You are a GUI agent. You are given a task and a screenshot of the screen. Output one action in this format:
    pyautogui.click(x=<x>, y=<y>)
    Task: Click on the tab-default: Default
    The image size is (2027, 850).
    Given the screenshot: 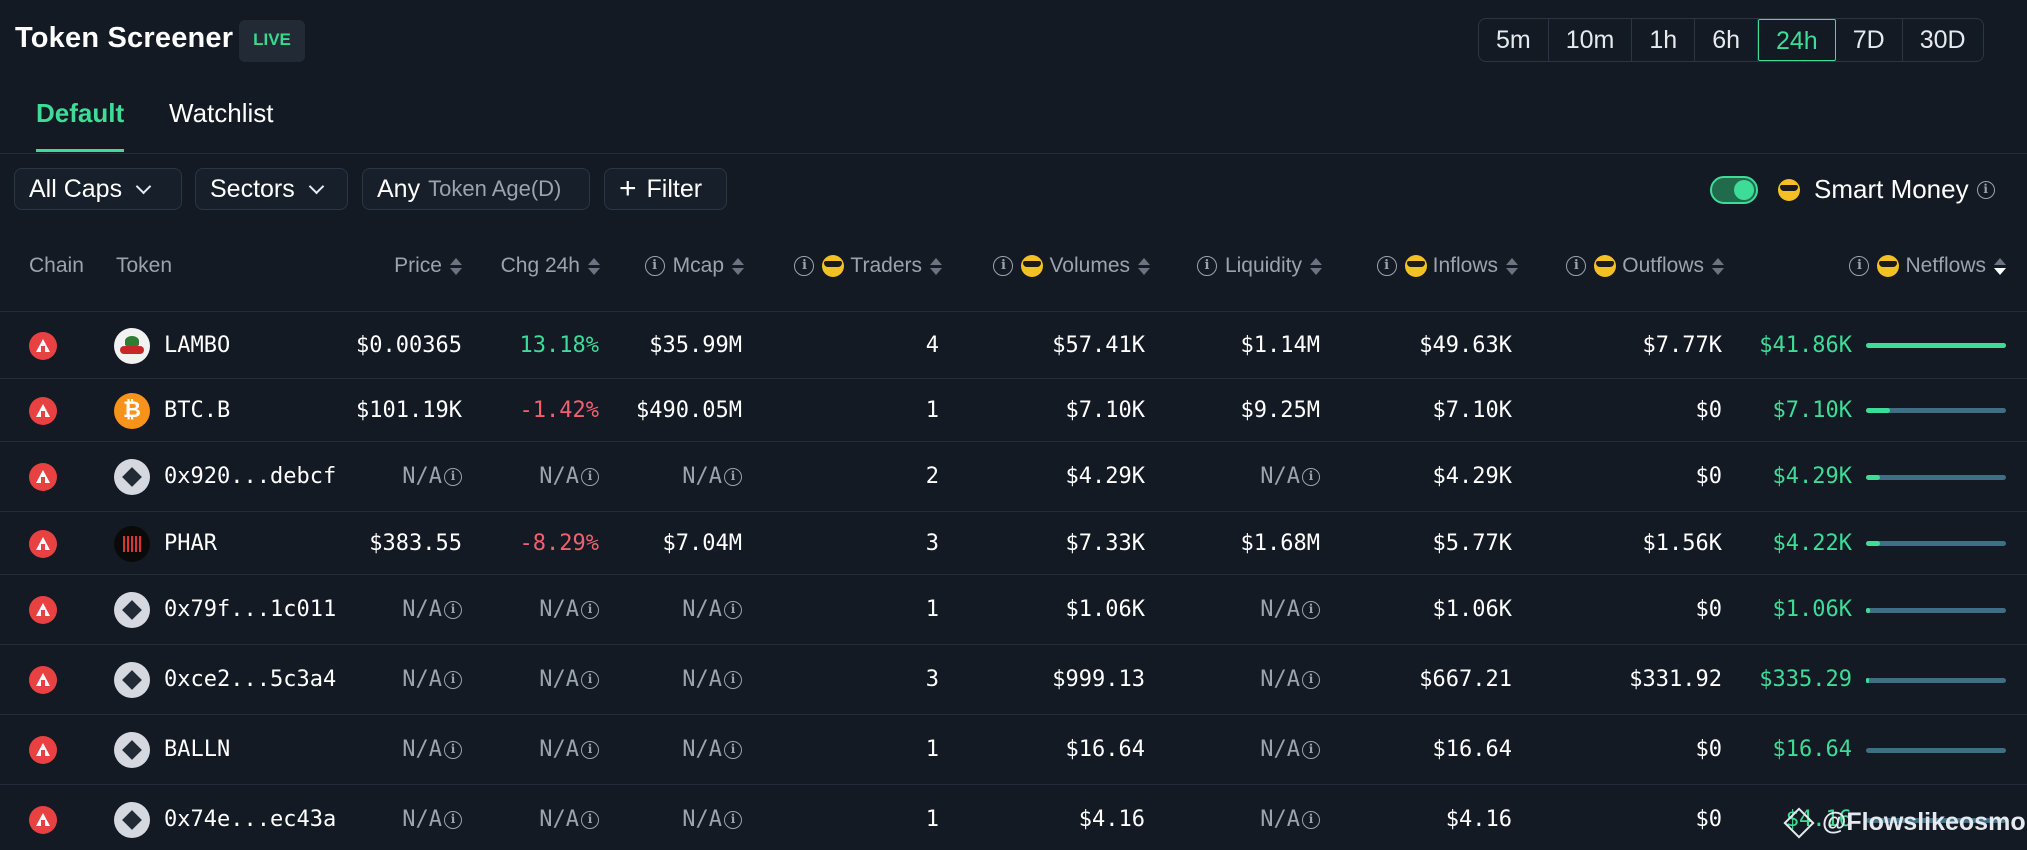 What is the action you would take?
    pyautogui.click(x=80, y=125)
    